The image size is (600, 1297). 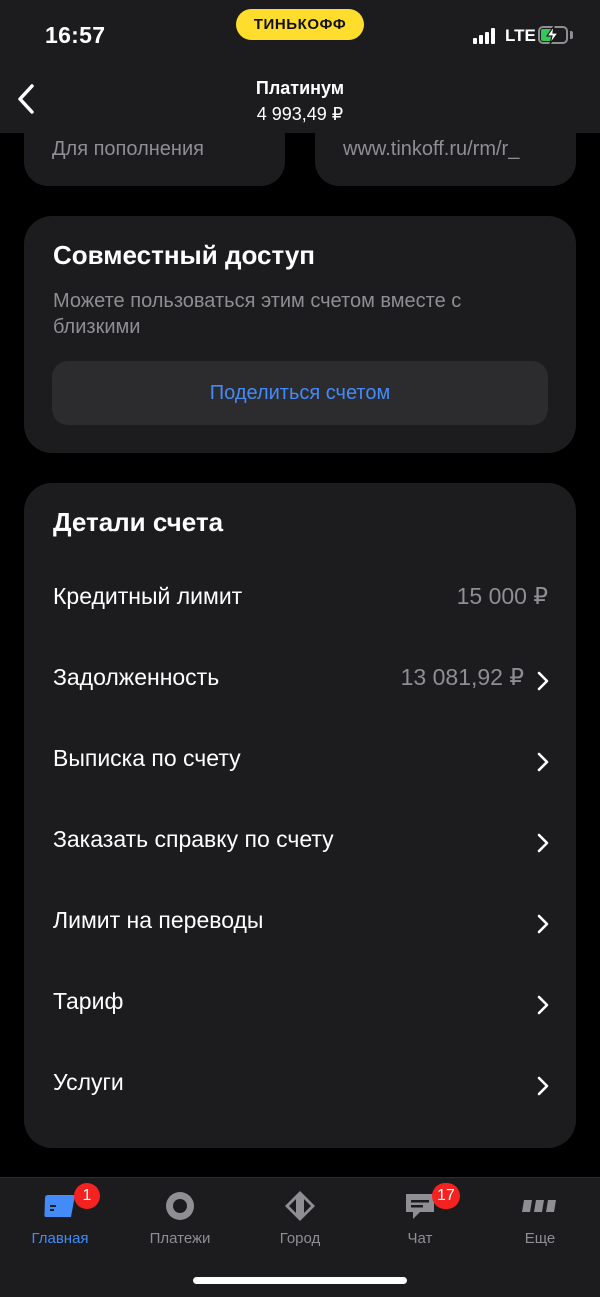 What do you see at coordinates (431, 149) in the screenshot?
I see `payment-link-text: www.tinkoff.ru/rm/r_` at bounding box center [431, 149].